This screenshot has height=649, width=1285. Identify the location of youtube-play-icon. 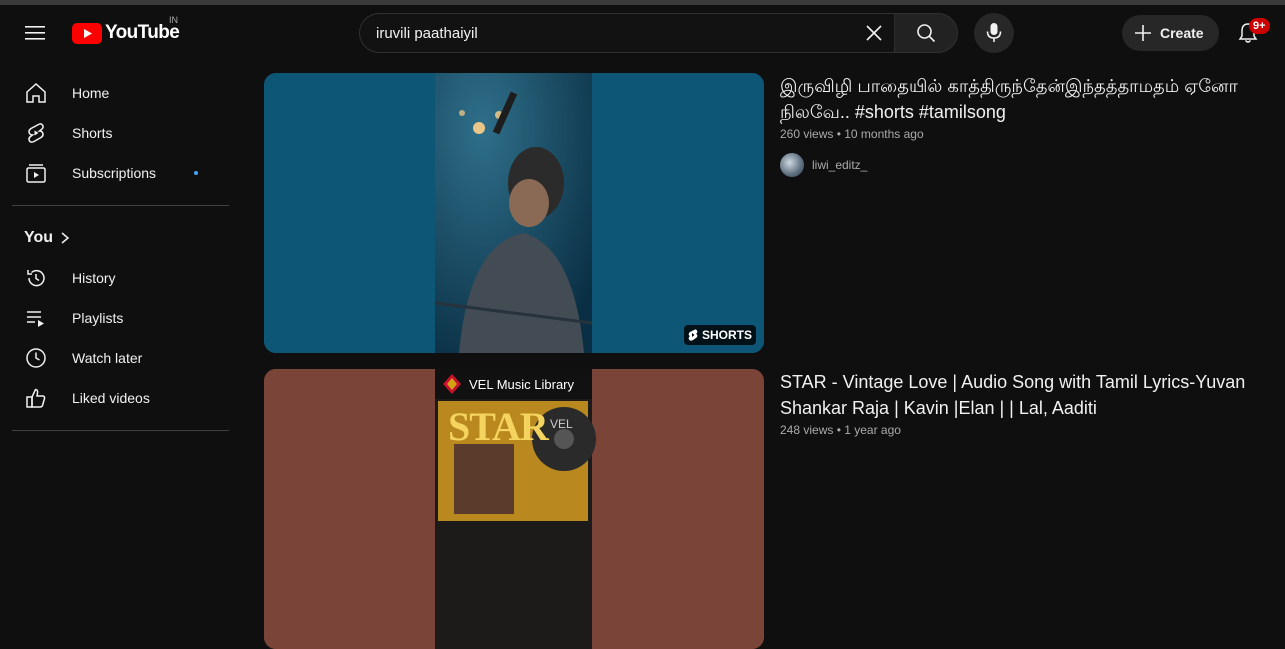
(87, 33).